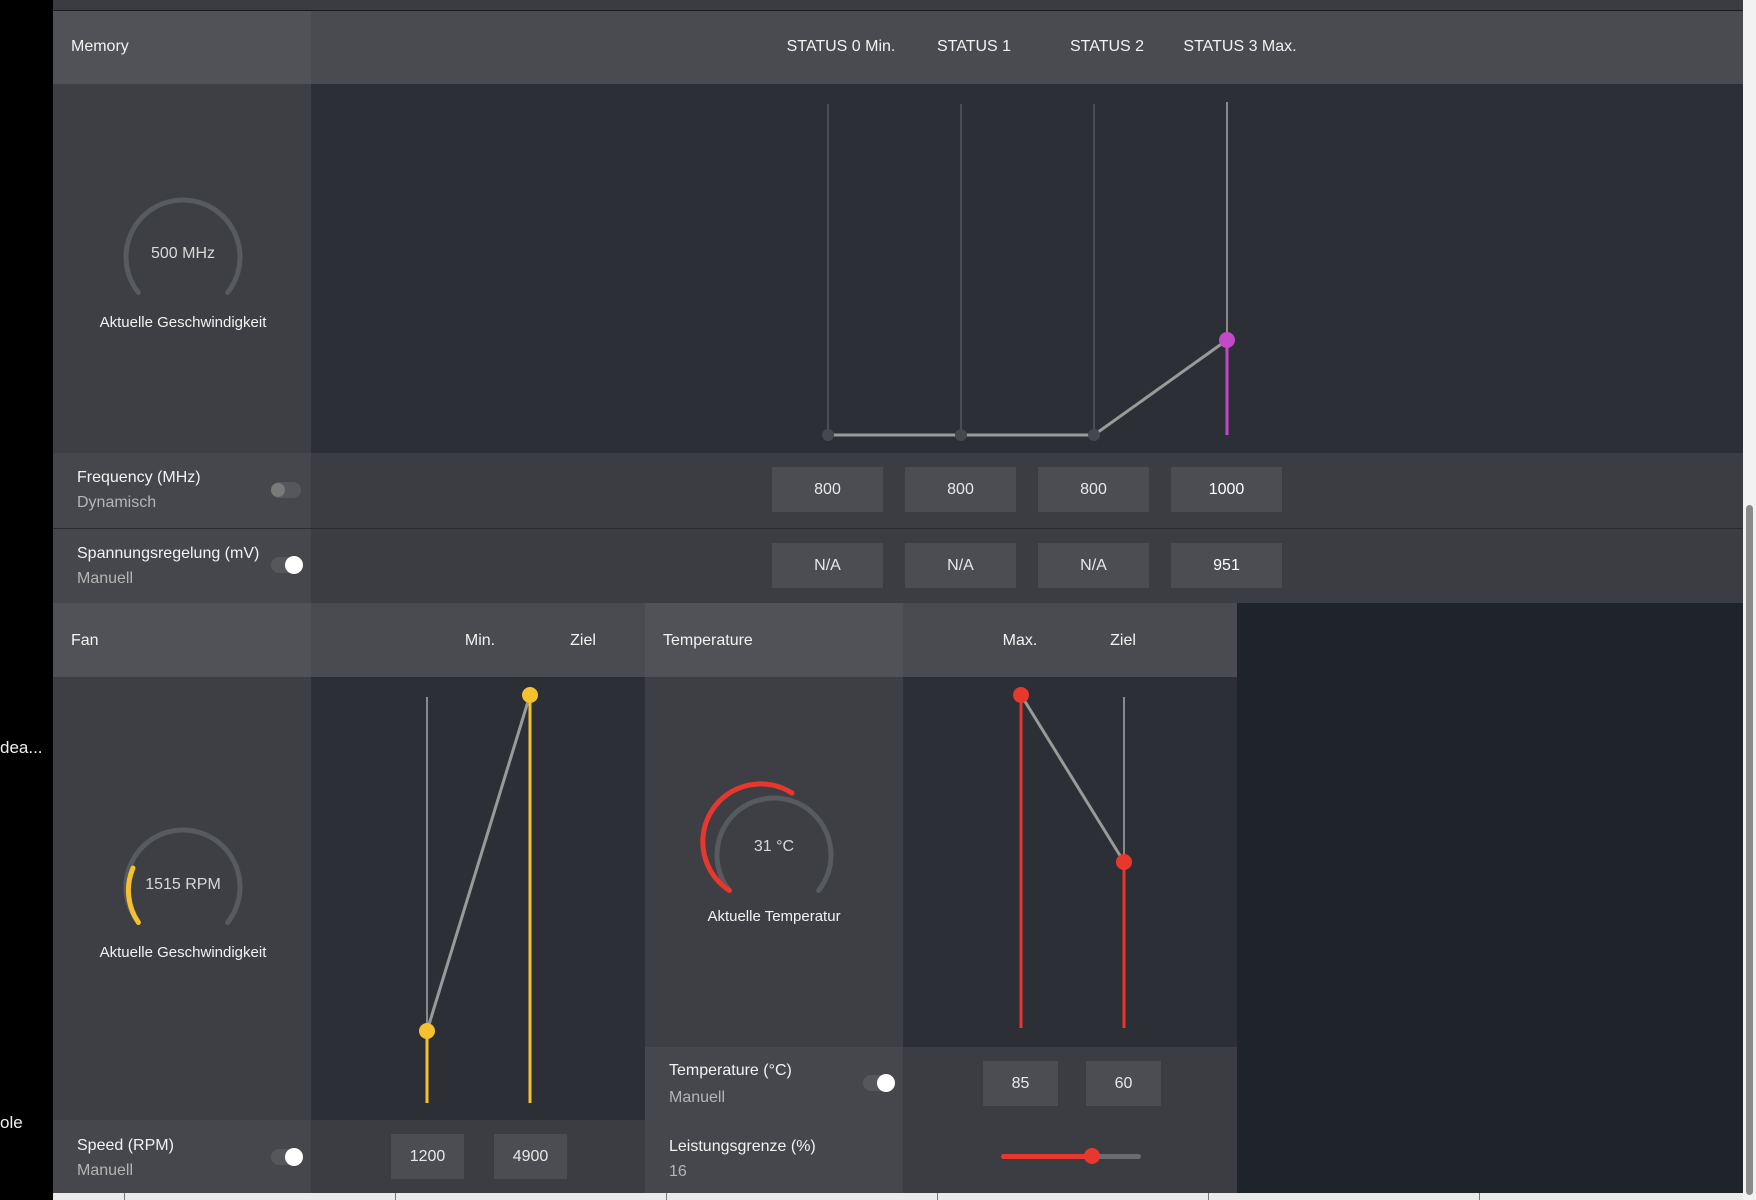  What do you see at coordinates (730, 1070) in the screenshot?
I see `temperature-row-label: Temperature (°C)` at bounding box center [730, 1070].